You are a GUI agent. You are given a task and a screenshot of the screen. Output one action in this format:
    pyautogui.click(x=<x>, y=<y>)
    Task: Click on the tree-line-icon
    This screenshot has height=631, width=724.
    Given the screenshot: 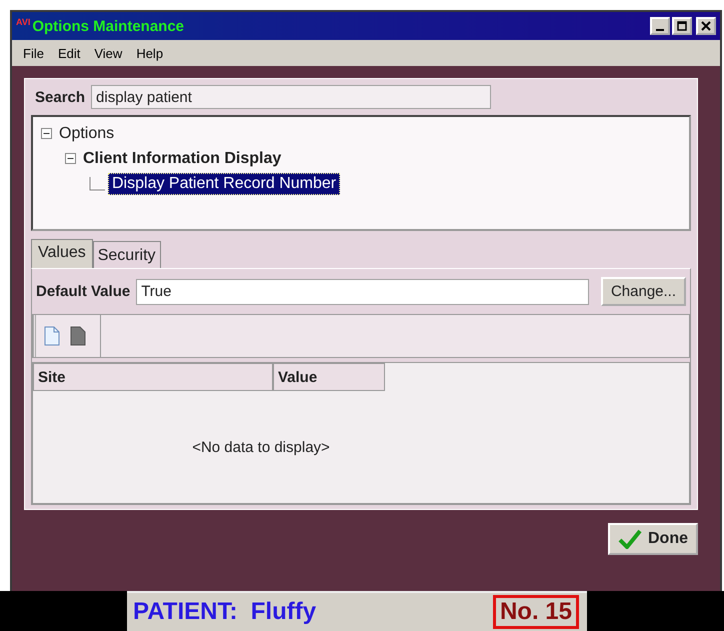 What is the action you would take?
    pyautogui.click(x=97, y=183)
    